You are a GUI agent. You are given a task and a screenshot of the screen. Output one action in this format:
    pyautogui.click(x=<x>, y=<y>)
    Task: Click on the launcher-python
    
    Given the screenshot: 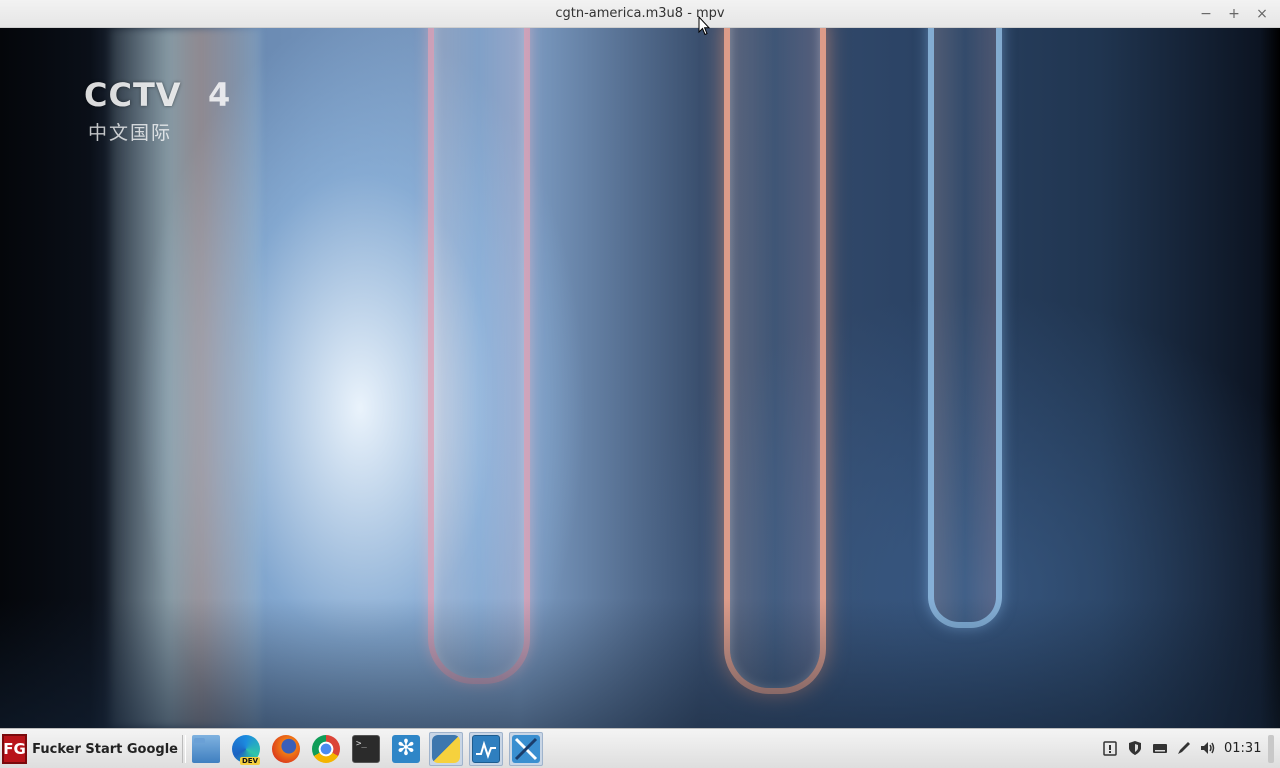 What is the action you would take?
    pyautogui.click(x=446, y=749)
    